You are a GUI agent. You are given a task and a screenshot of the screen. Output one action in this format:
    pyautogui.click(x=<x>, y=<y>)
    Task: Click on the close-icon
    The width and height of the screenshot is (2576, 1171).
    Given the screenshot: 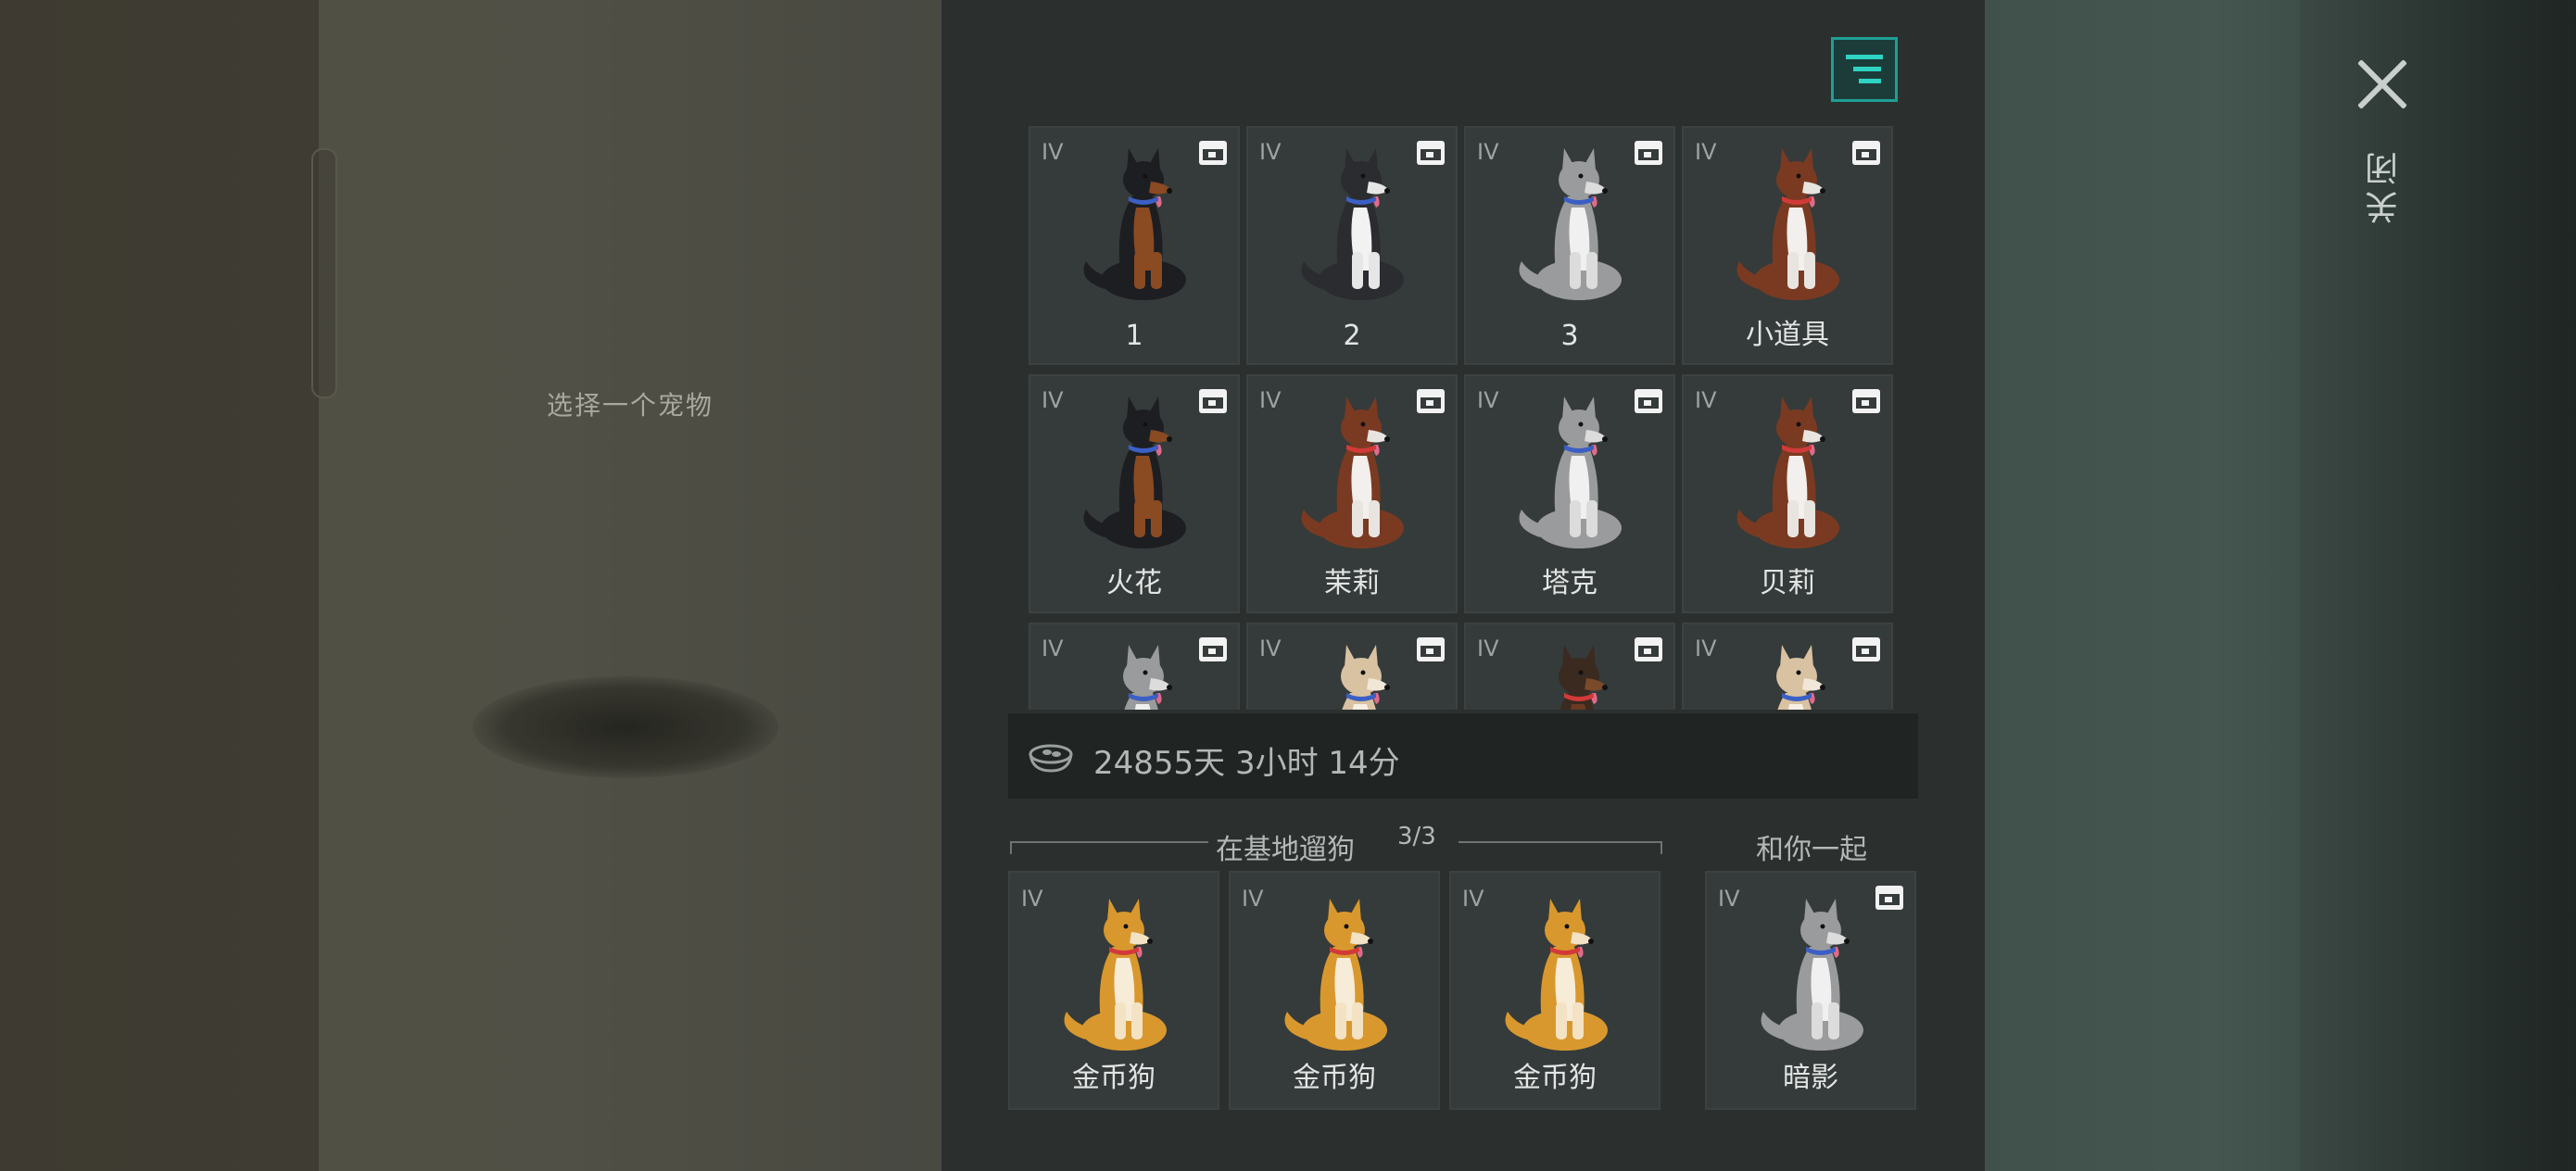 What is the action you would take?
    pyautogui.click(x=2382, y=84)
    